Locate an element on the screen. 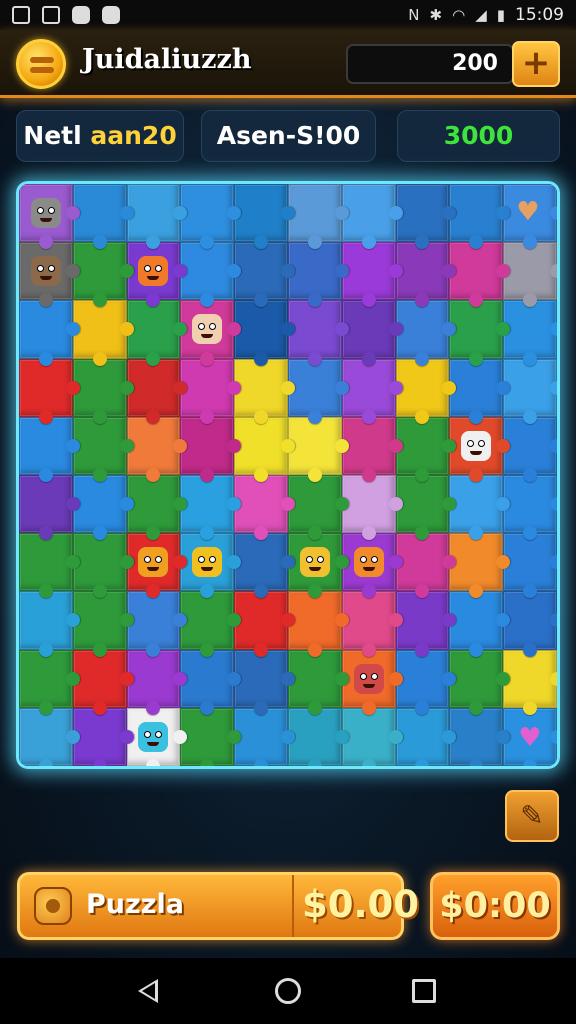  home-icon is located at coordinates (288, 991).